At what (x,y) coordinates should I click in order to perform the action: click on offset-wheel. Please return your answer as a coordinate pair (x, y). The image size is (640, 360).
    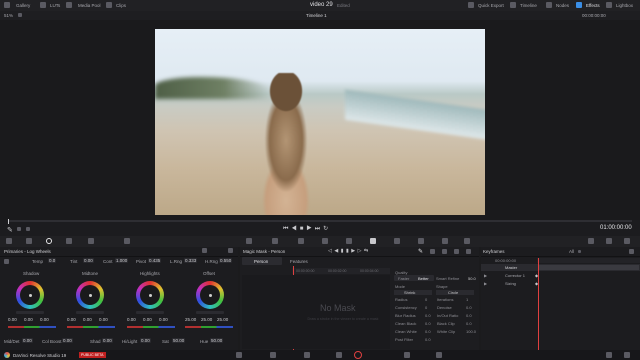
    Looking at the image, I should click on (210, 295).